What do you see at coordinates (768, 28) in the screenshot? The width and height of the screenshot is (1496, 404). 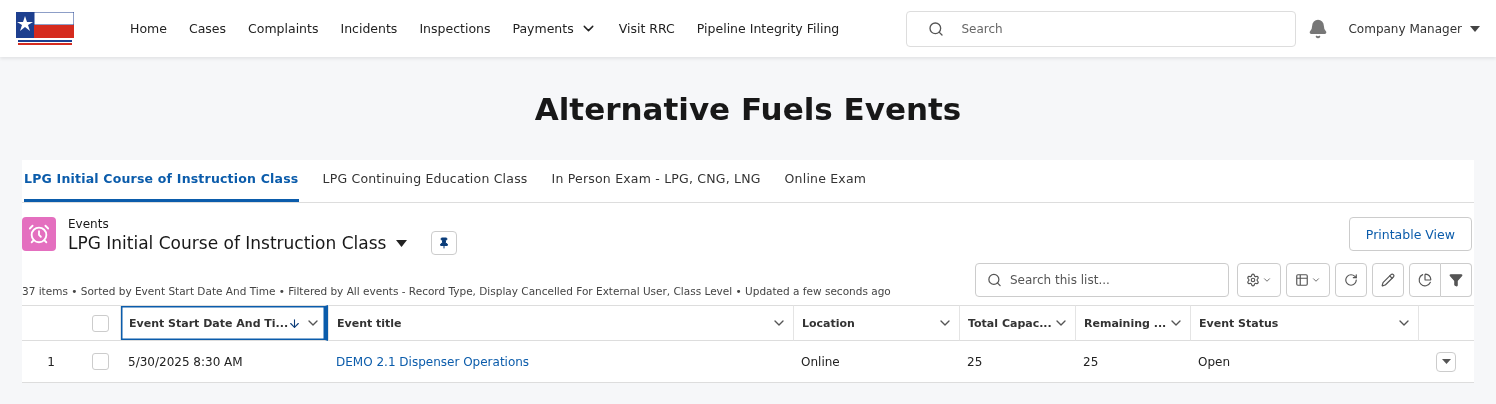 I see `nav-link: Pipeline Integrity Filing` at bounding box center [768, 28].